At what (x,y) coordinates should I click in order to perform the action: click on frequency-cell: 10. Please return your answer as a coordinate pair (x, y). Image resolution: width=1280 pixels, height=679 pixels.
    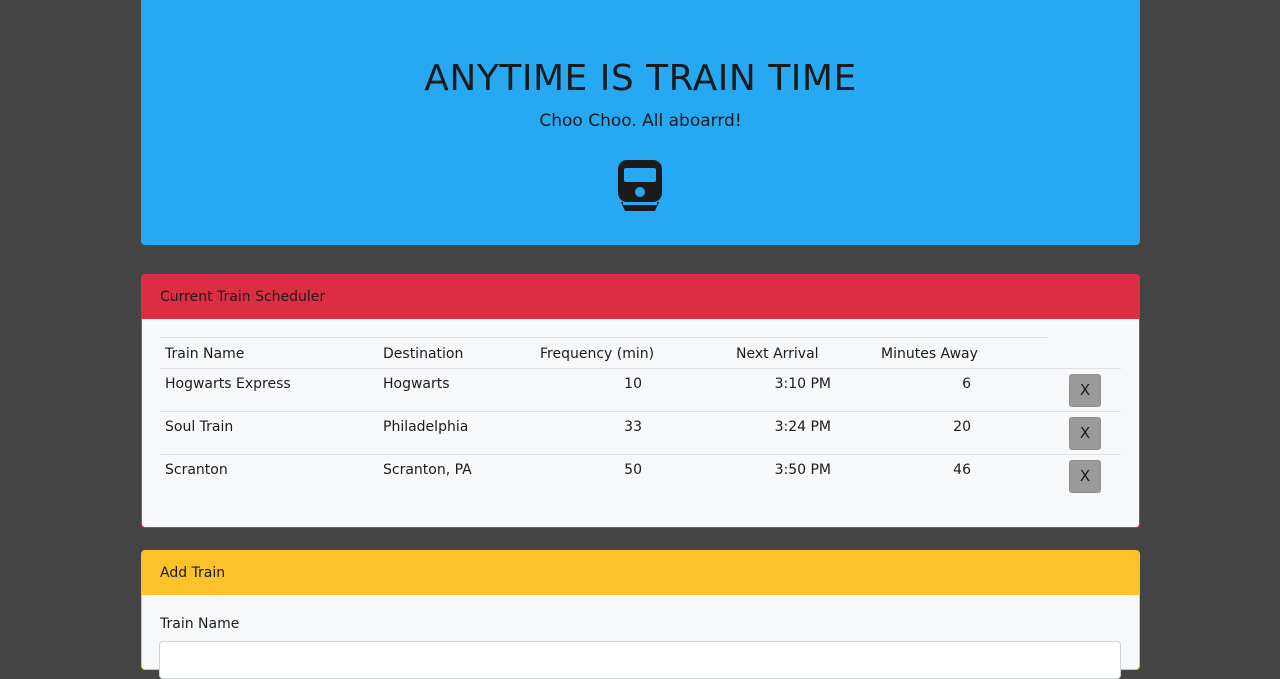
    Looking at the image, I should click on (633, 384).